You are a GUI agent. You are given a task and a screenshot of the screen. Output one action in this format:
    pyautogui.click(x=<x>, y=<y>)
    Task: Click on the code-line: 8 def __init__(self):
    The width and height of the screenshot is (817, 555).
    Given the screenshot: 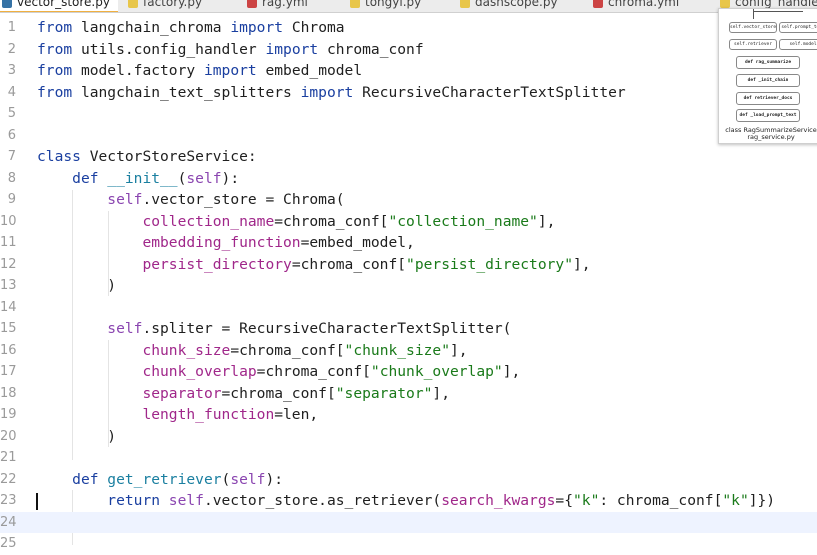 What is the action you would take?
    pyautogui.click(x=408, y=179)
    